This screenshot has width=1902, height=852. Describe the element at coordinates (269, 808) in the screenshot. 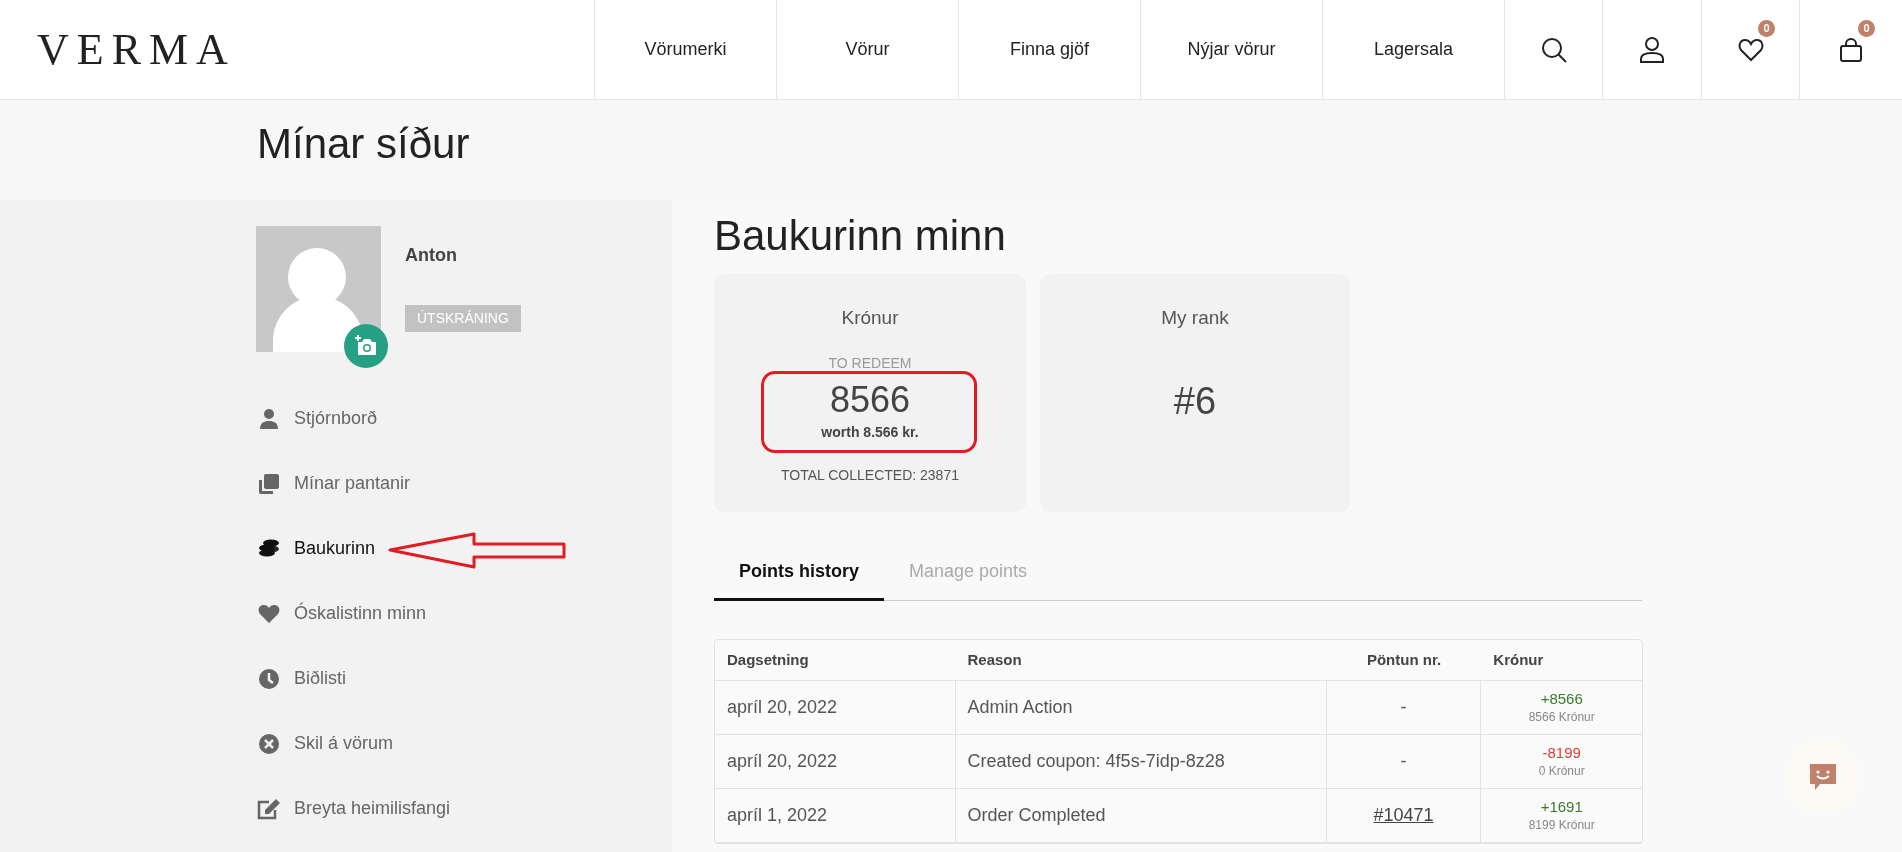

I see `edit-icon` at that location.